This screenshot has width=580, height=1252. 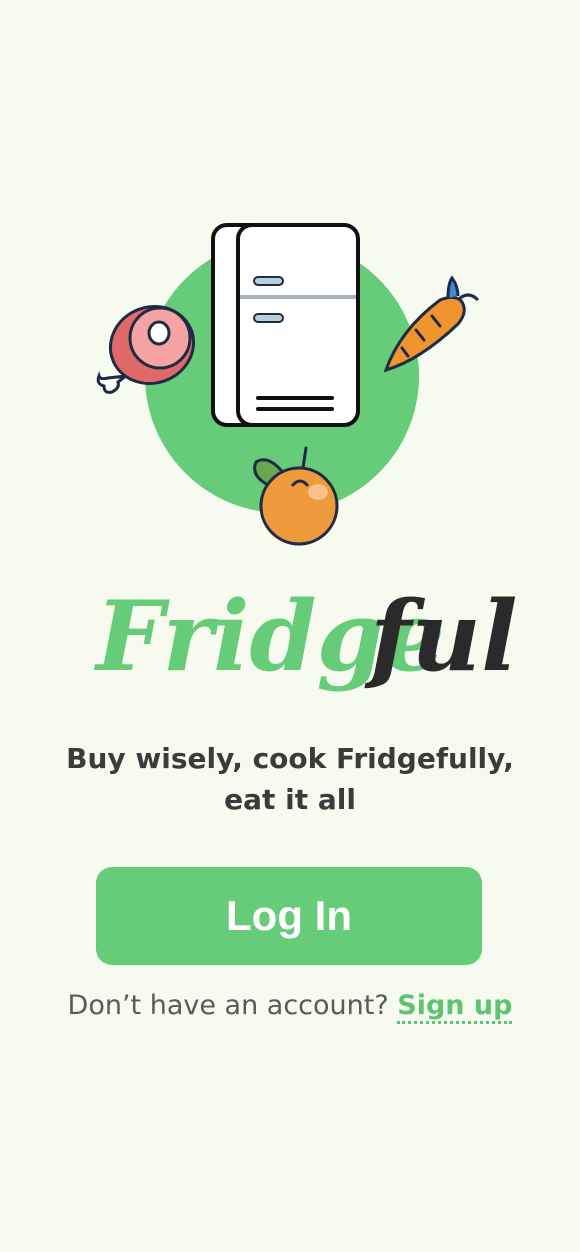 What do you see at coordinates (290, 645) in the screenshot?
I see `app-logo: Fridge ful` at bounding box center [290, 645].